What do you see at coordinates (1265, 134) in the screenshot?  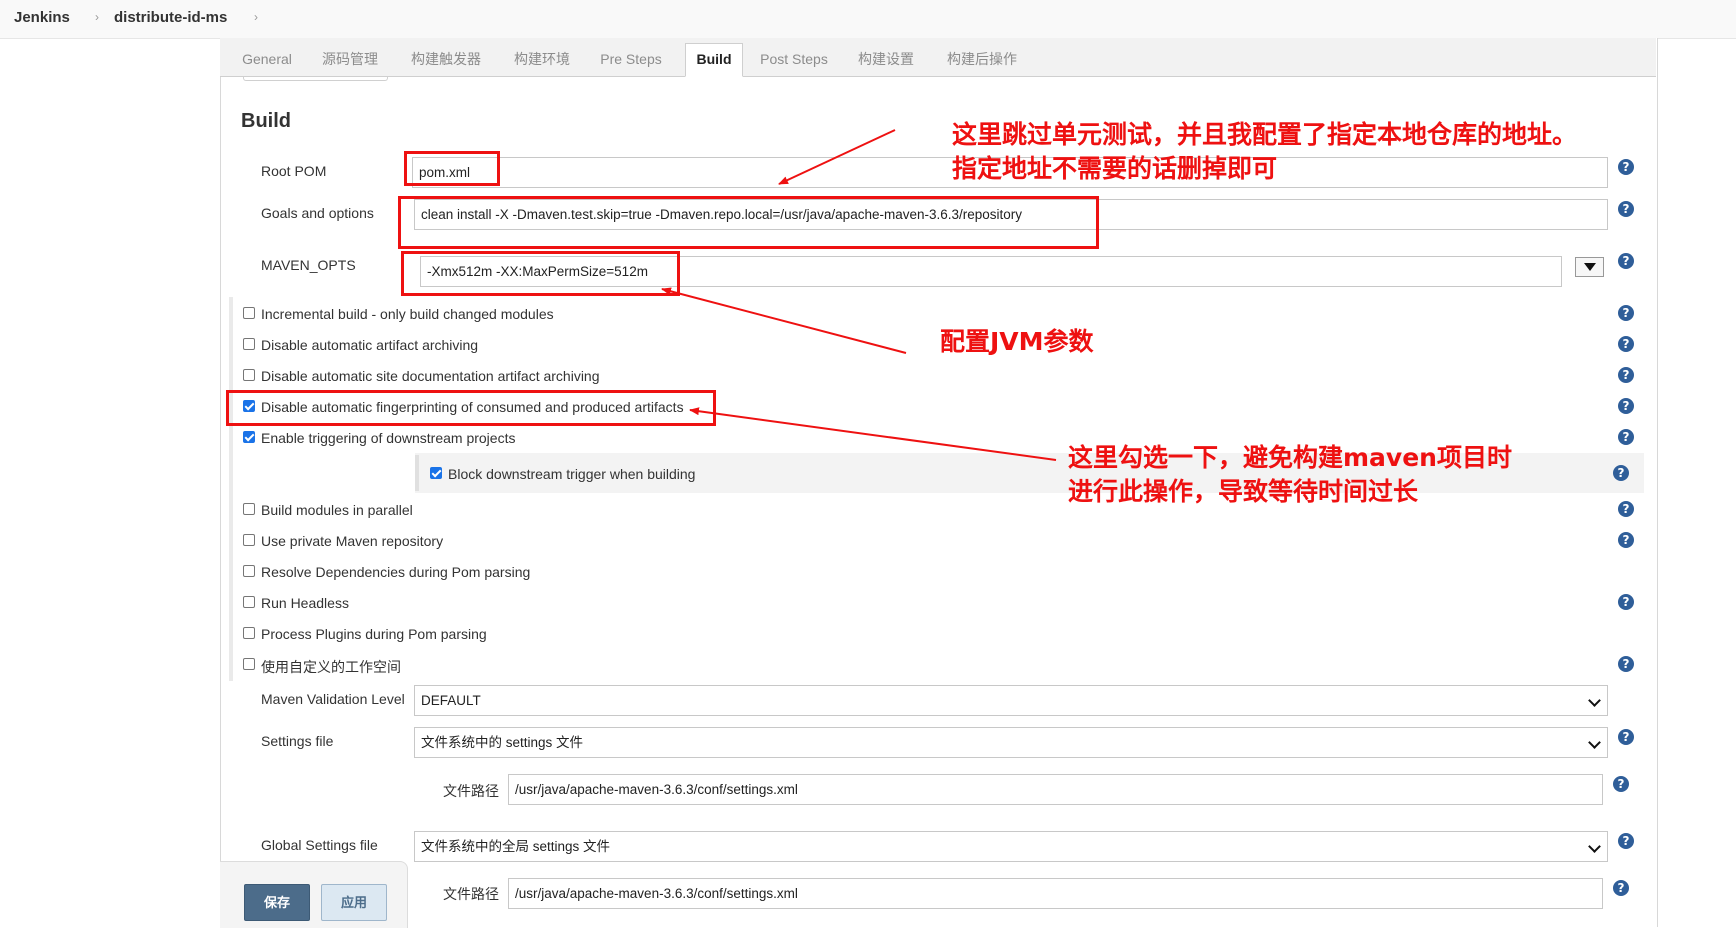 I see `annotation-skip-tests-line1: 这里跳过单元测试，并且我配置了指定本地仓库的地址。` at bounding box center [1265, 134].